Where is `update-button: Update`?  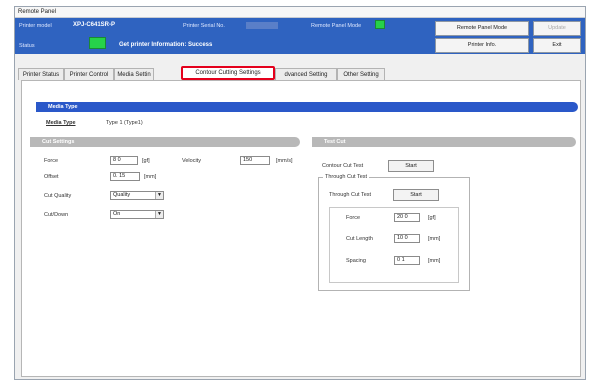 update-button: Update is located at coordinates (557, 28).